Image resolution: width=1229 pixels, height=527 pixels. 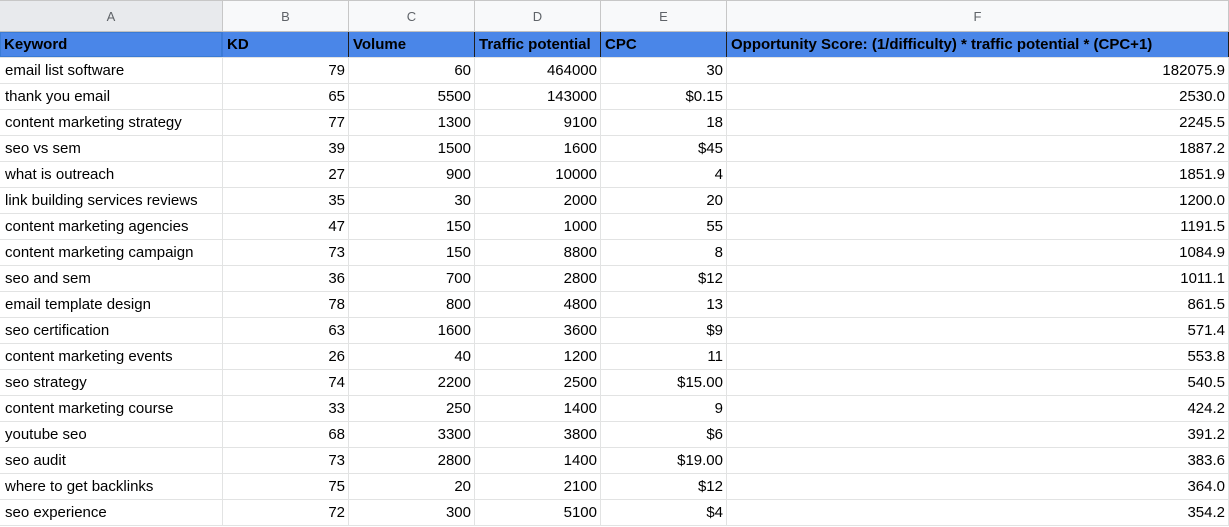 What do you see at coordinates (111, 252) in the screenshot?
I see `cell-keyword: content marketing campaign` at bounding box center [111, 252].